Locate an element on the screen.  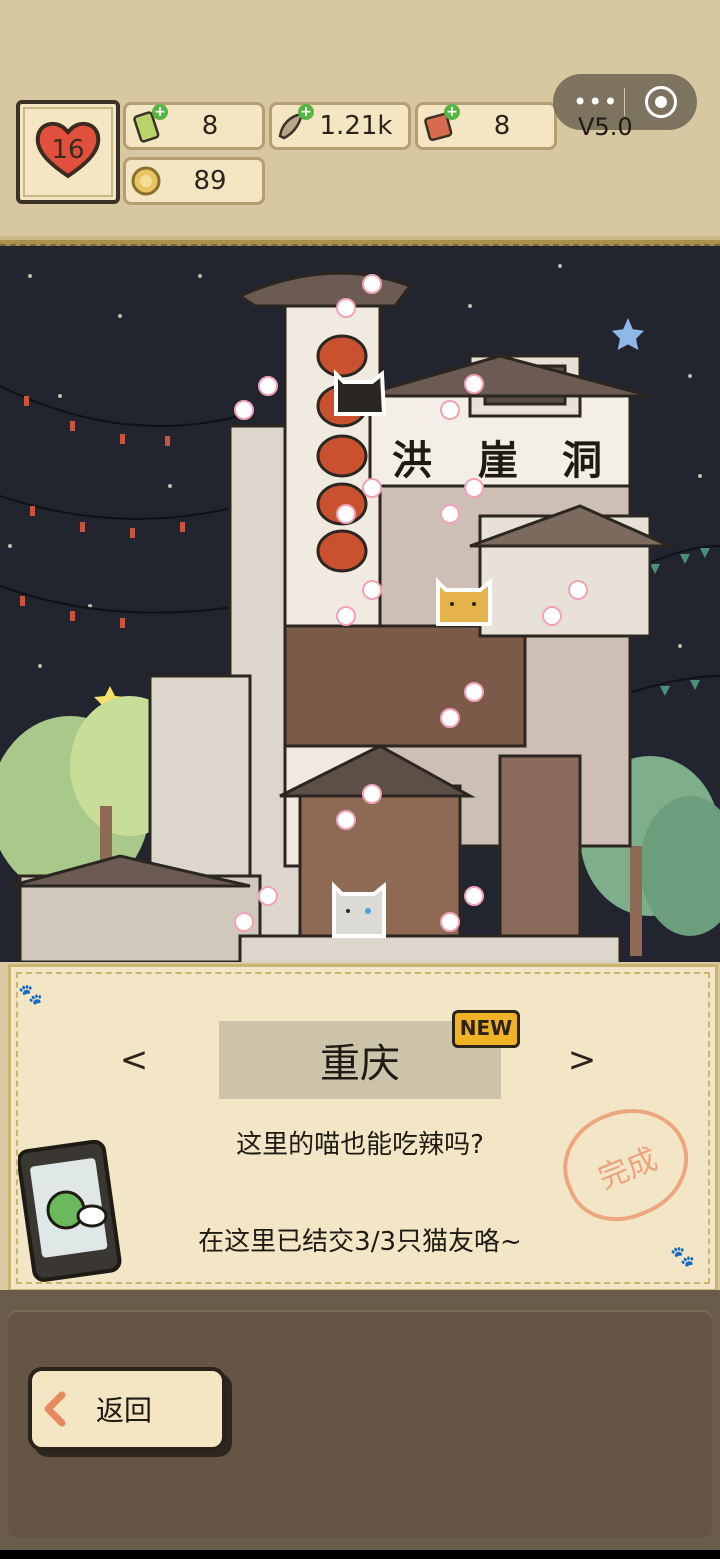
prev-city-button: < is located at coordinates (134, 1060).